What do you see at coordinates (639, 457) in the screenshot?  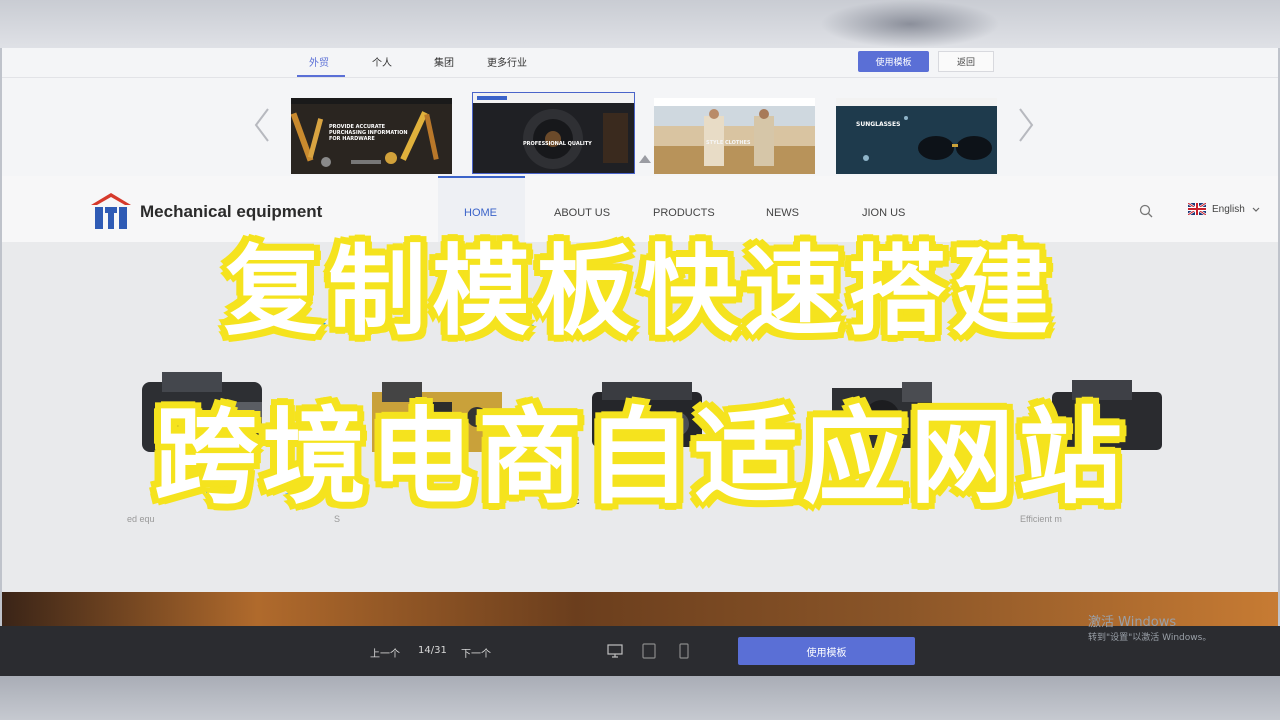 I see `overlay-title-line2: 跨境电商自适应网站` at bounding box center [639, 457].